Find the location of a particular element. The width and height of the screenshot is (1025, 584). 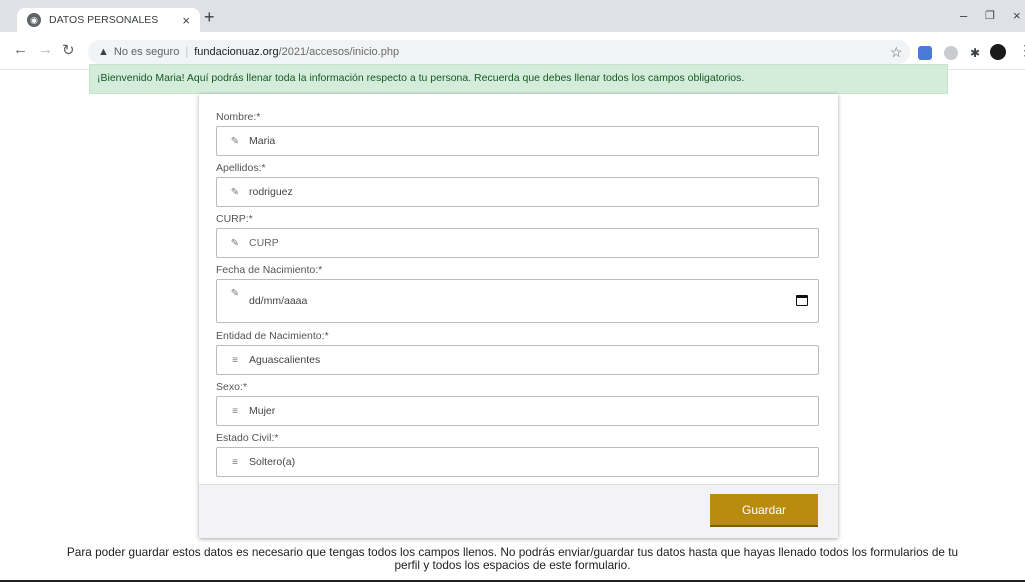

sexo-label: Sexo:* is located at coordinates (231, 387).